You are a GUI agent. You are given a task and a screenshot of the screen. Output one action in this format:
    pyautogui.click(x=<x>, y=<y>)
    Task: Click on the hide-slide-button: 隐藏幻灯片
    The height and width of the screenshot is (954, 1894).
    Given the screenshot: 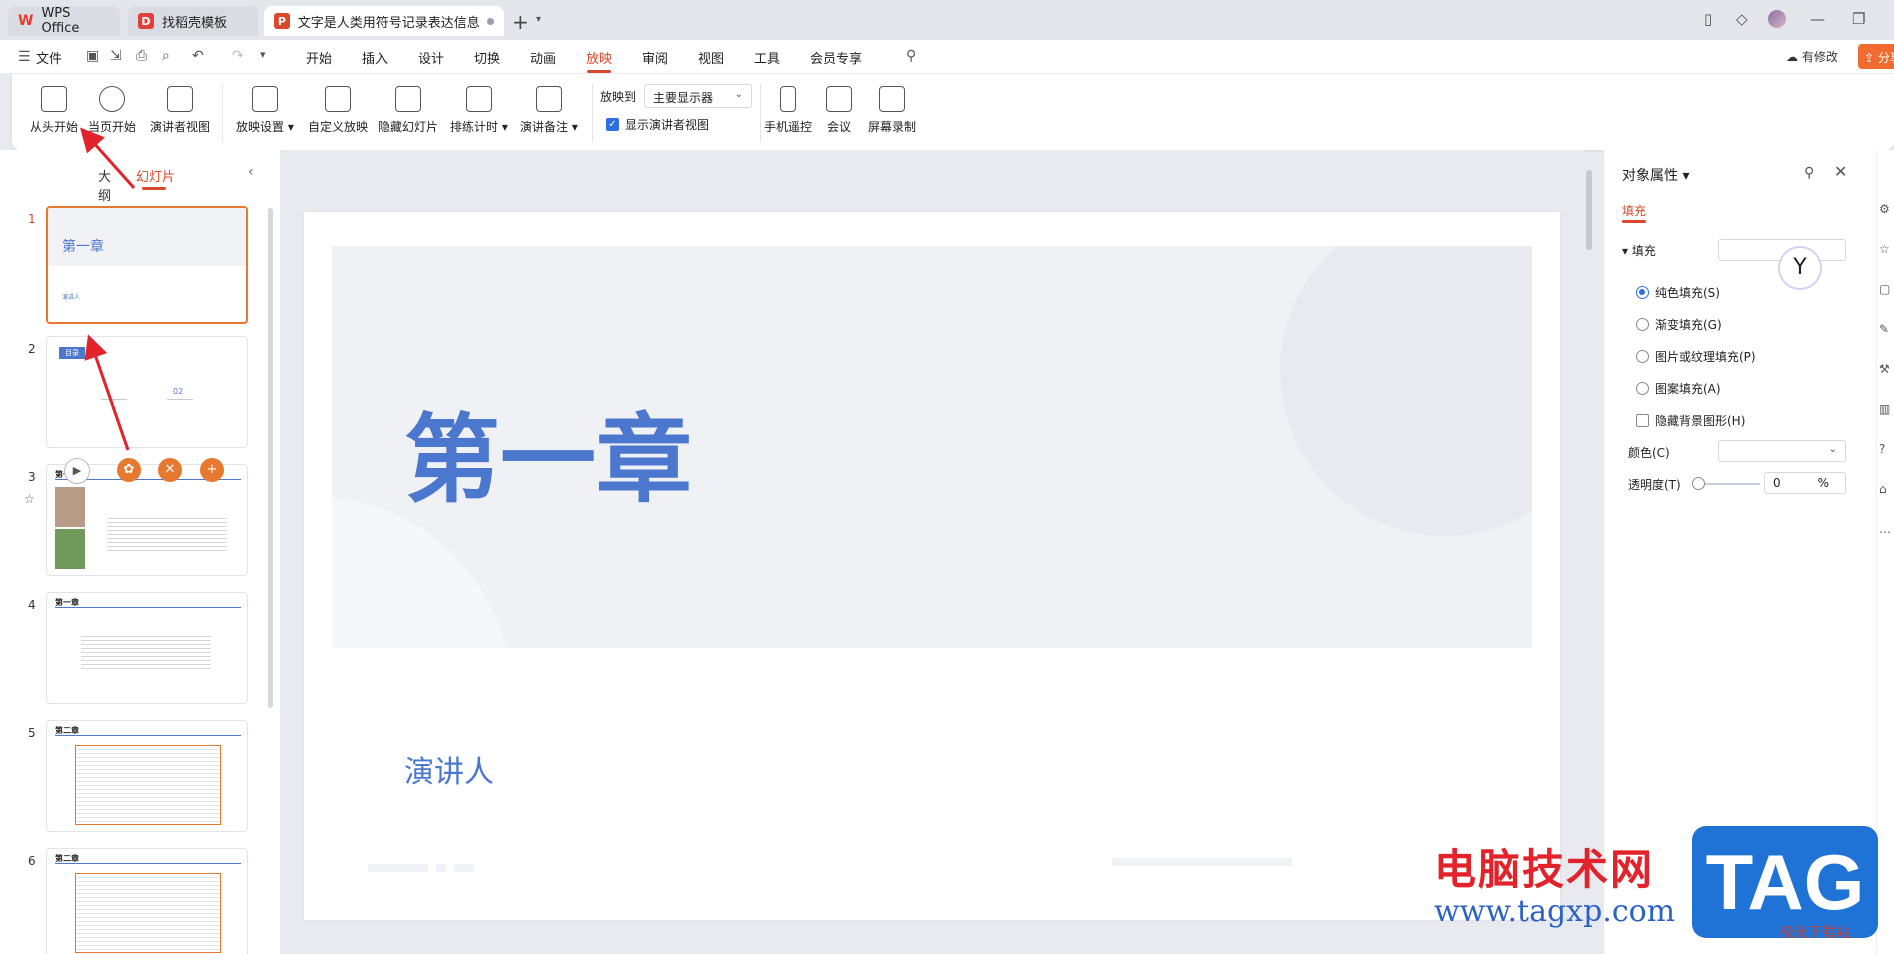 What is the action you would take?
    pyautogui.click(x=408, y=110)
    